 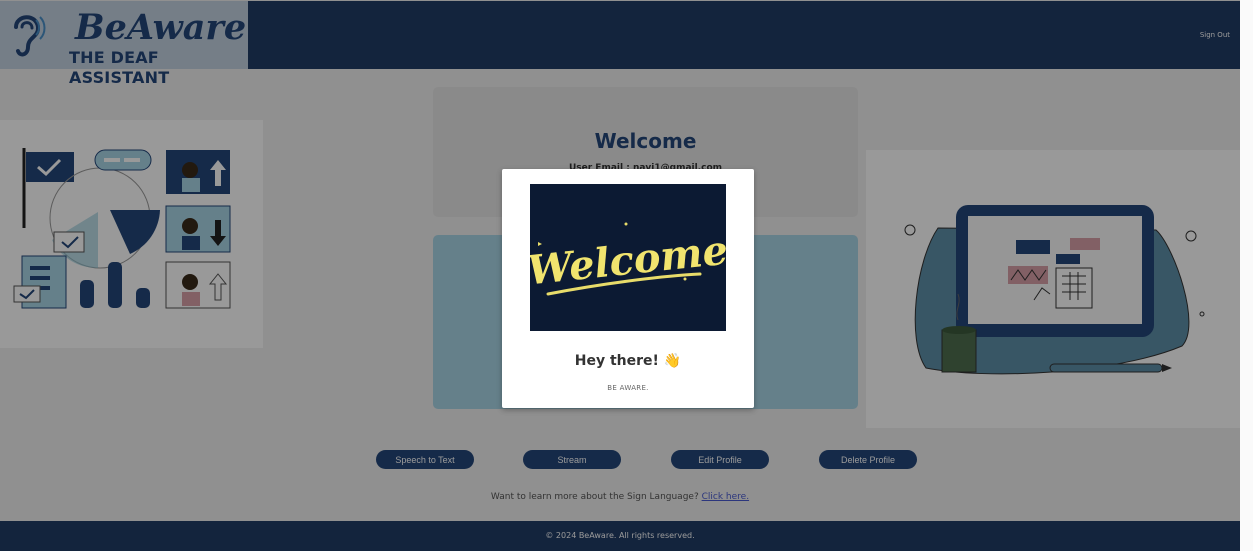 What do you see at coordinates (628, 388) in the screenshot?
I see `modal-subtitle: BE AWARE.` at bounding box center [628, 388].